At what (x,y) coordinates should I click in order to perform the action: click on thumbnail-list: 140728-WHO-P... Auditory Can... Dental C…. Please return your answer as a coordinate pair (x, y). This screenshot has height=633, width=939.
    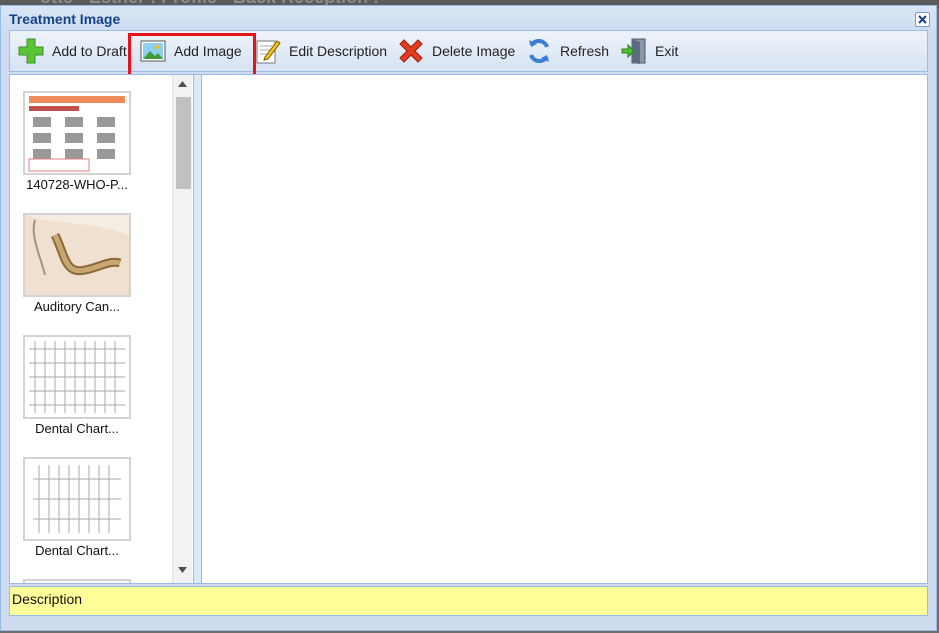
    Looking at the image, I should click on (91, 329).